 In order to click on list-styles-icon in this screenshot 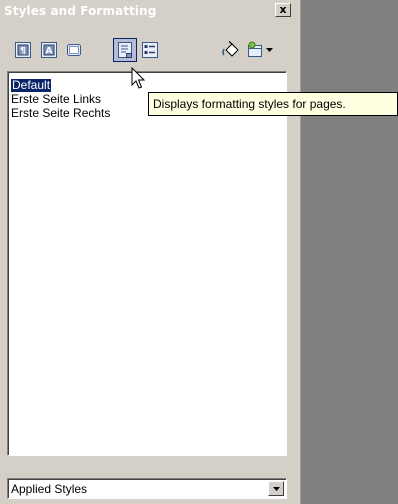, I will do `click(150, 50)`.